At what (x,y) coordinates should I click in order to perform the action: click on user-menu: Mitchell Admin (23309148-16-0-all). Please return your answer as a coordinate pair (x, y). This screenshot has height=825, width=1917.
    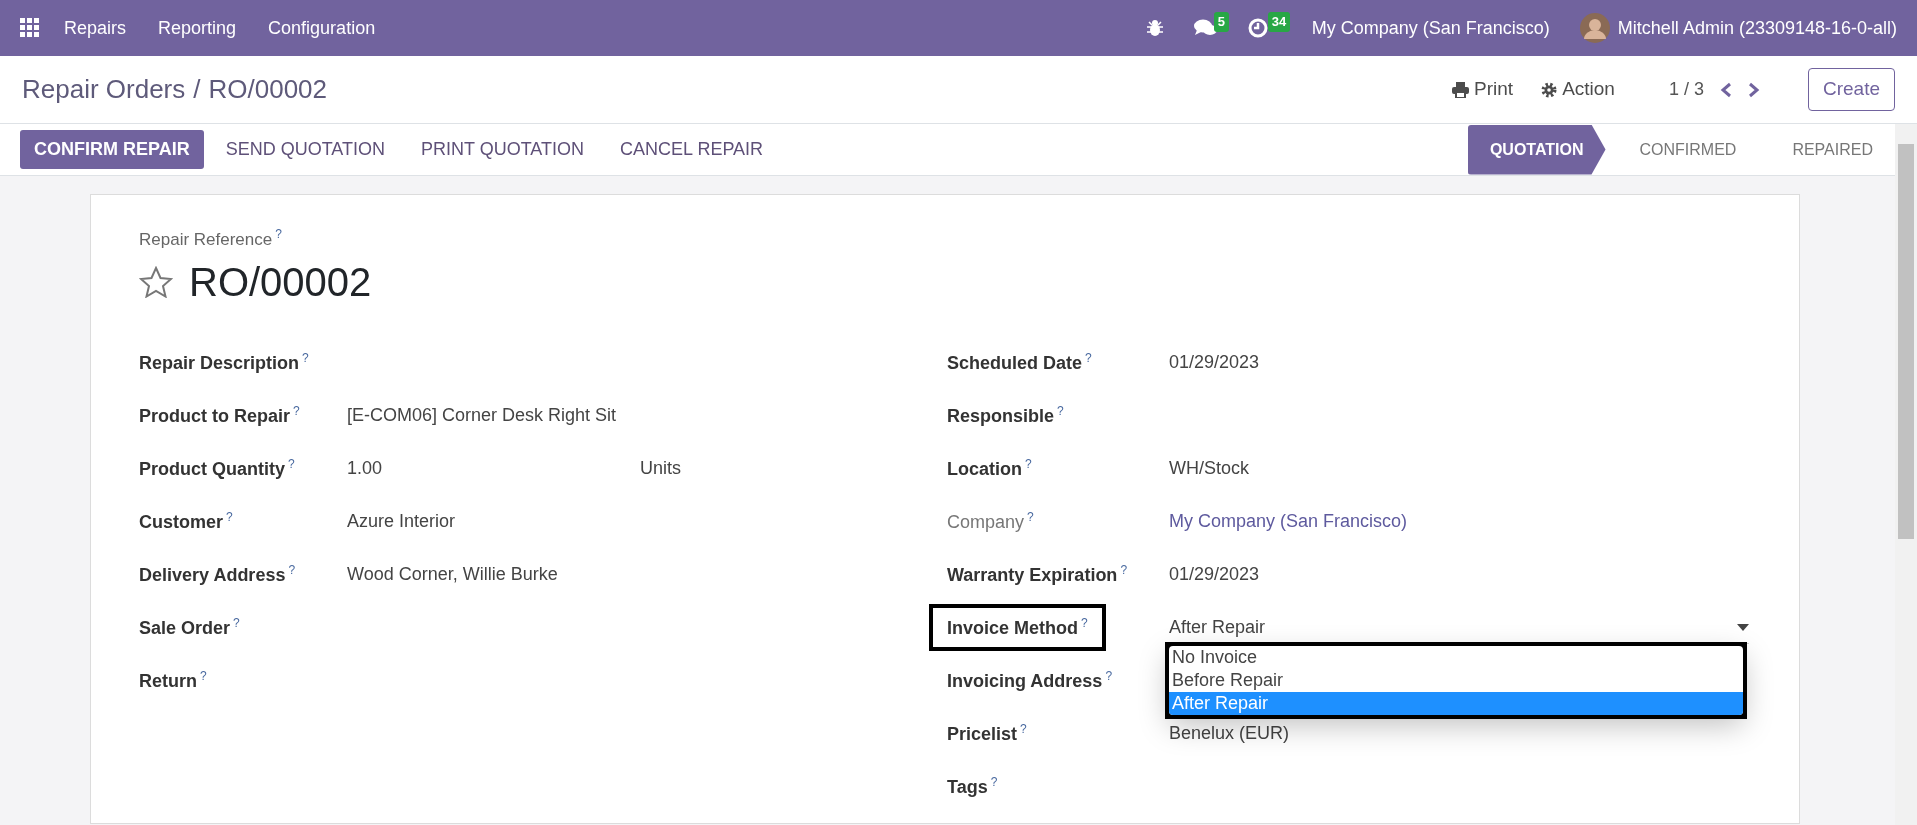
    Looking at the image, I should click on (1757, 28).